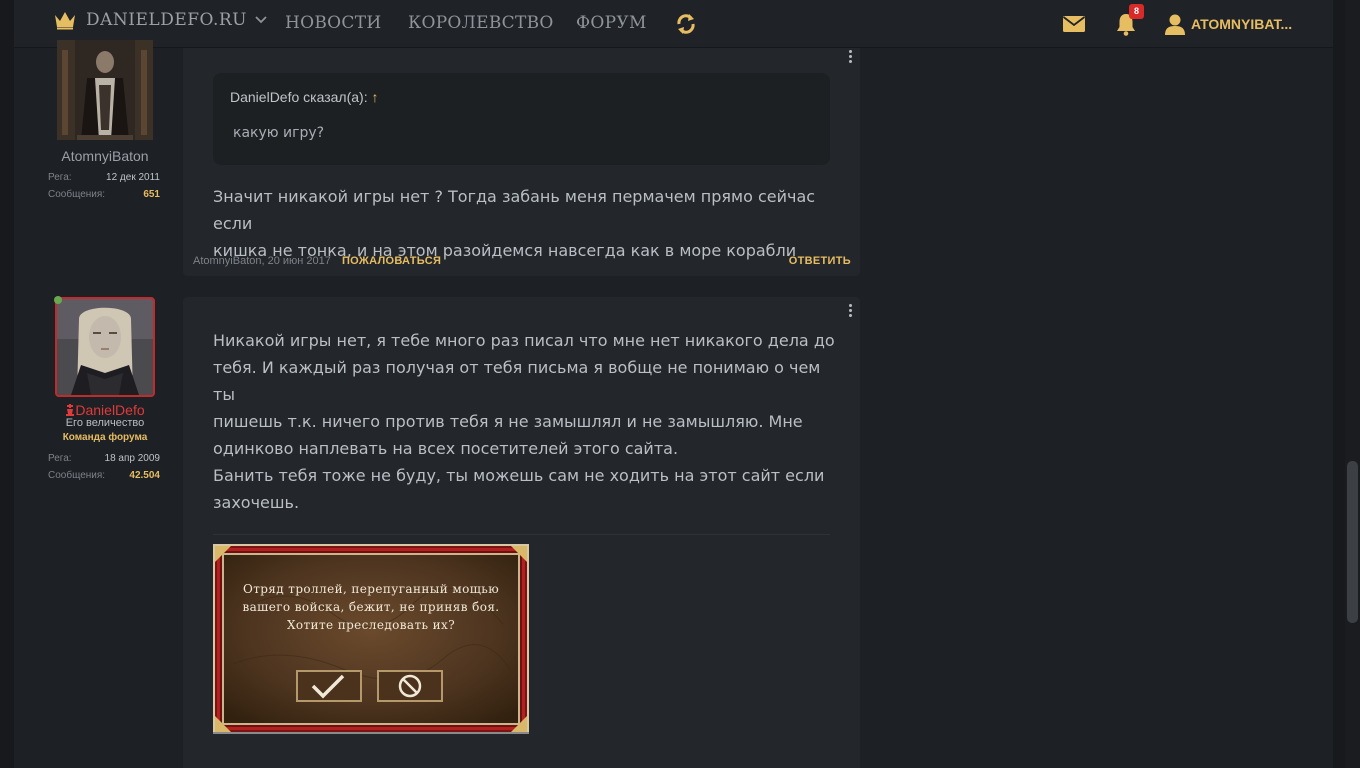  Describe the element at coordinates (299, 97) in the screenshot. I see `quote-author-text: DanielDefo сказал(а):` at that location.